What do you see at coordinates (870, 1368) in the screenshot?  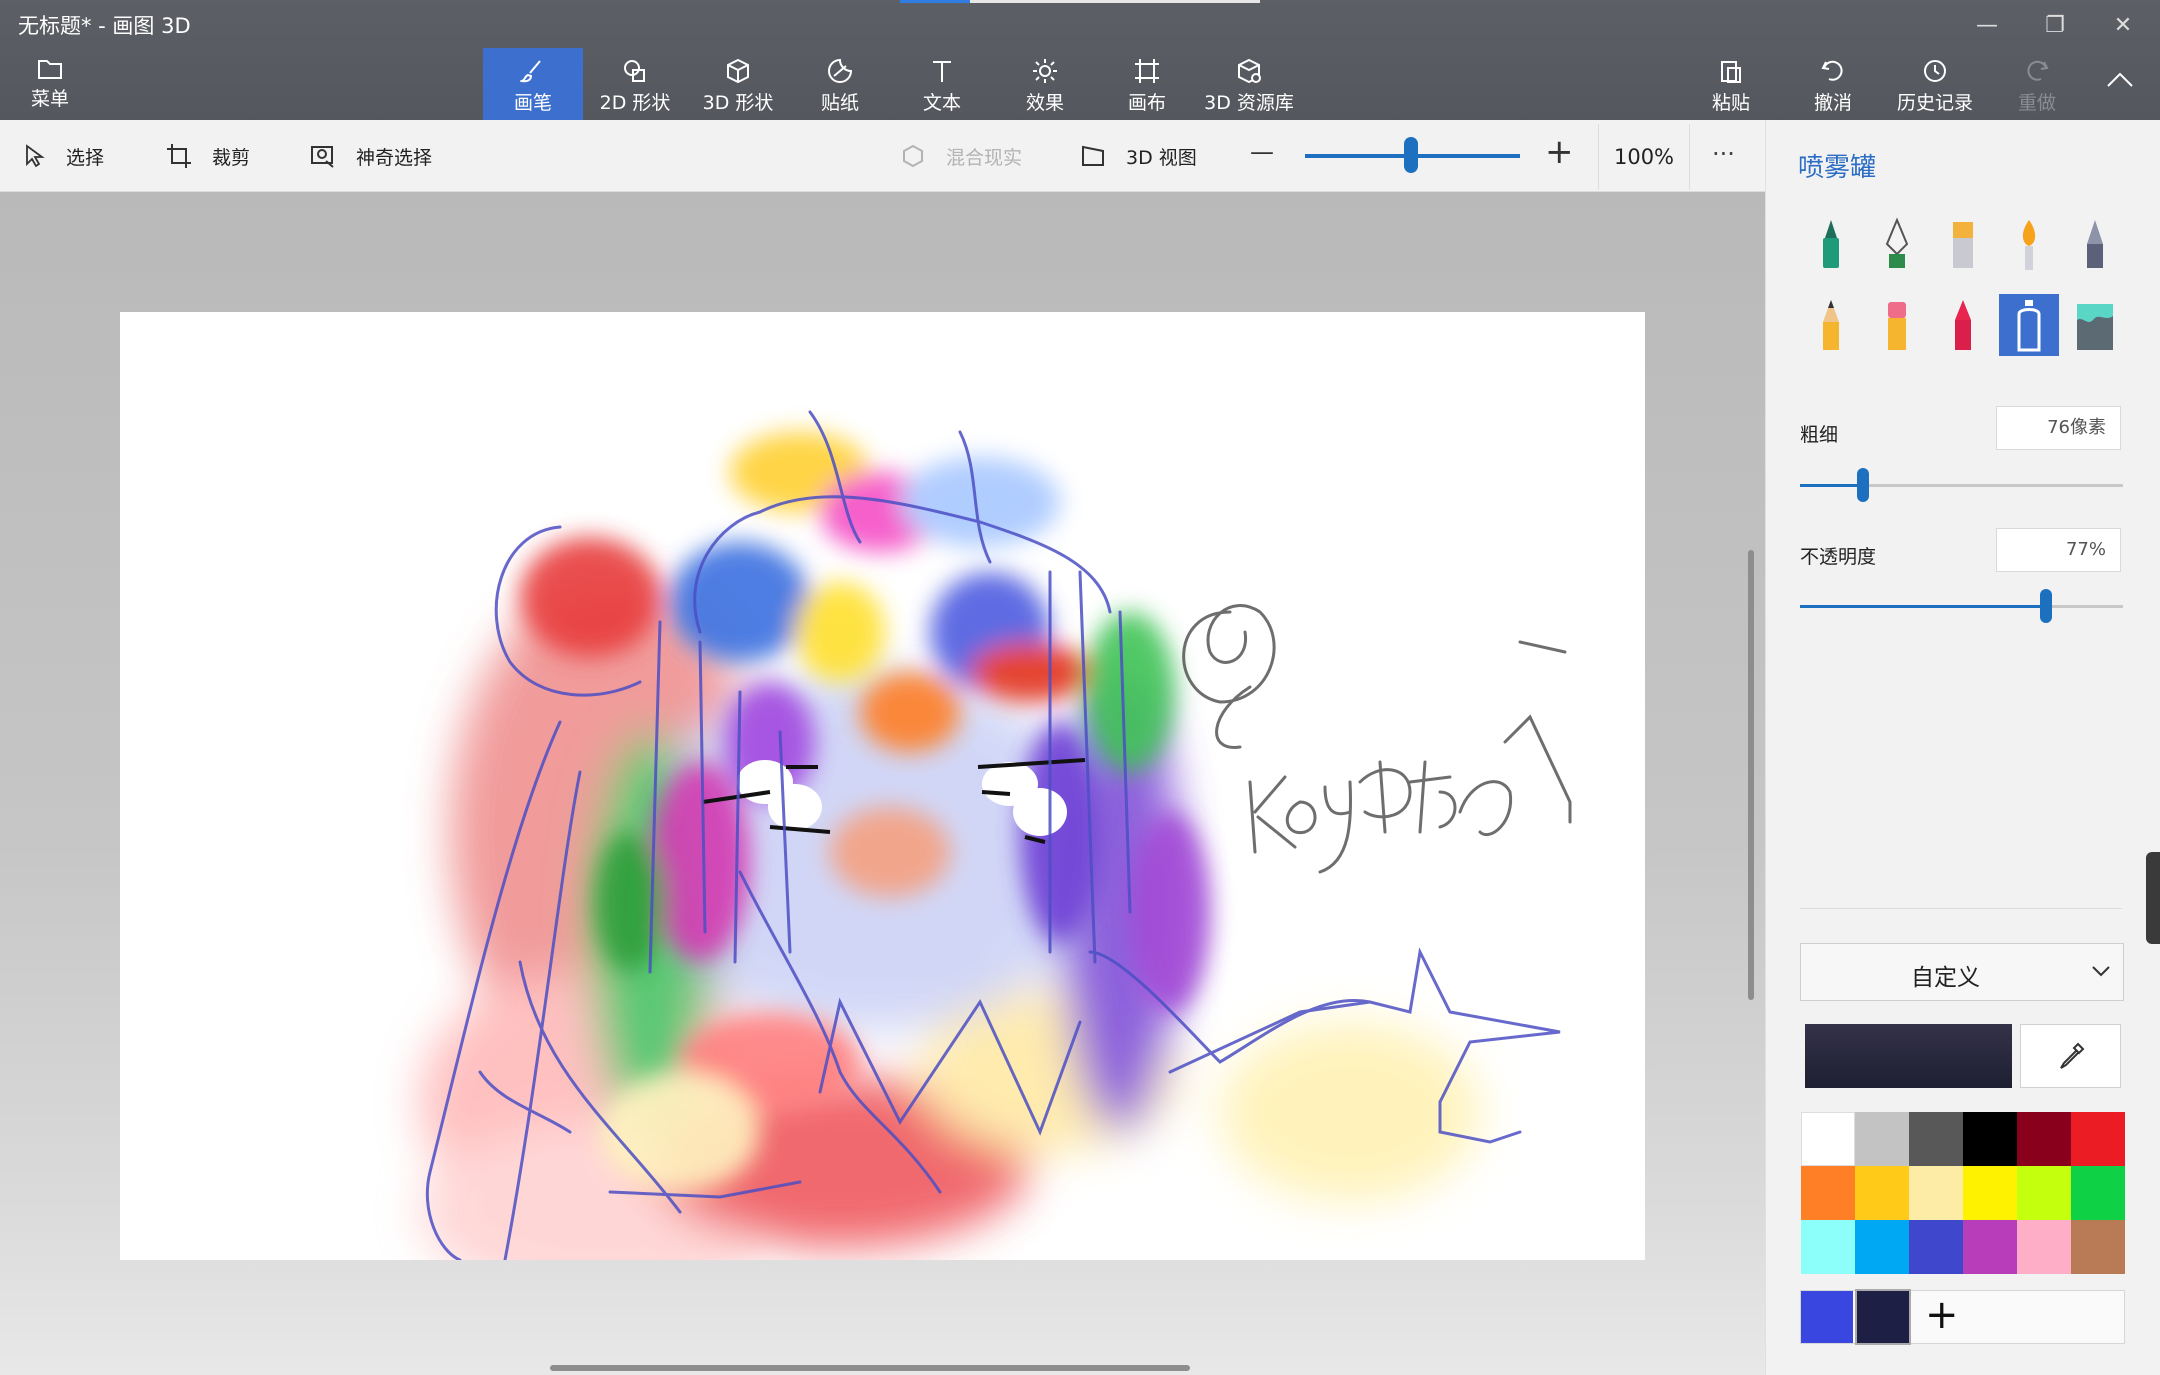 I see `horizontal-scrollbar` at bounding box center [870, 1368].